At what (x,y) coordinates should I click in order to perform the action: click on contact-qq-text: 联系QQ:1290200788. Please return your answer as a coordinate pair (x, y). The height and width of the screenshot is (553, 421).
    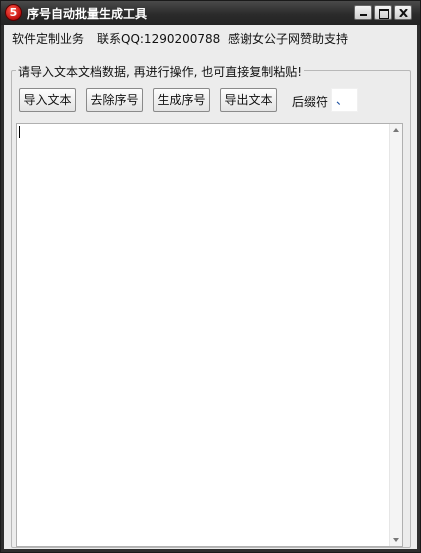
    Looking at the image, I should click on (159, 39).